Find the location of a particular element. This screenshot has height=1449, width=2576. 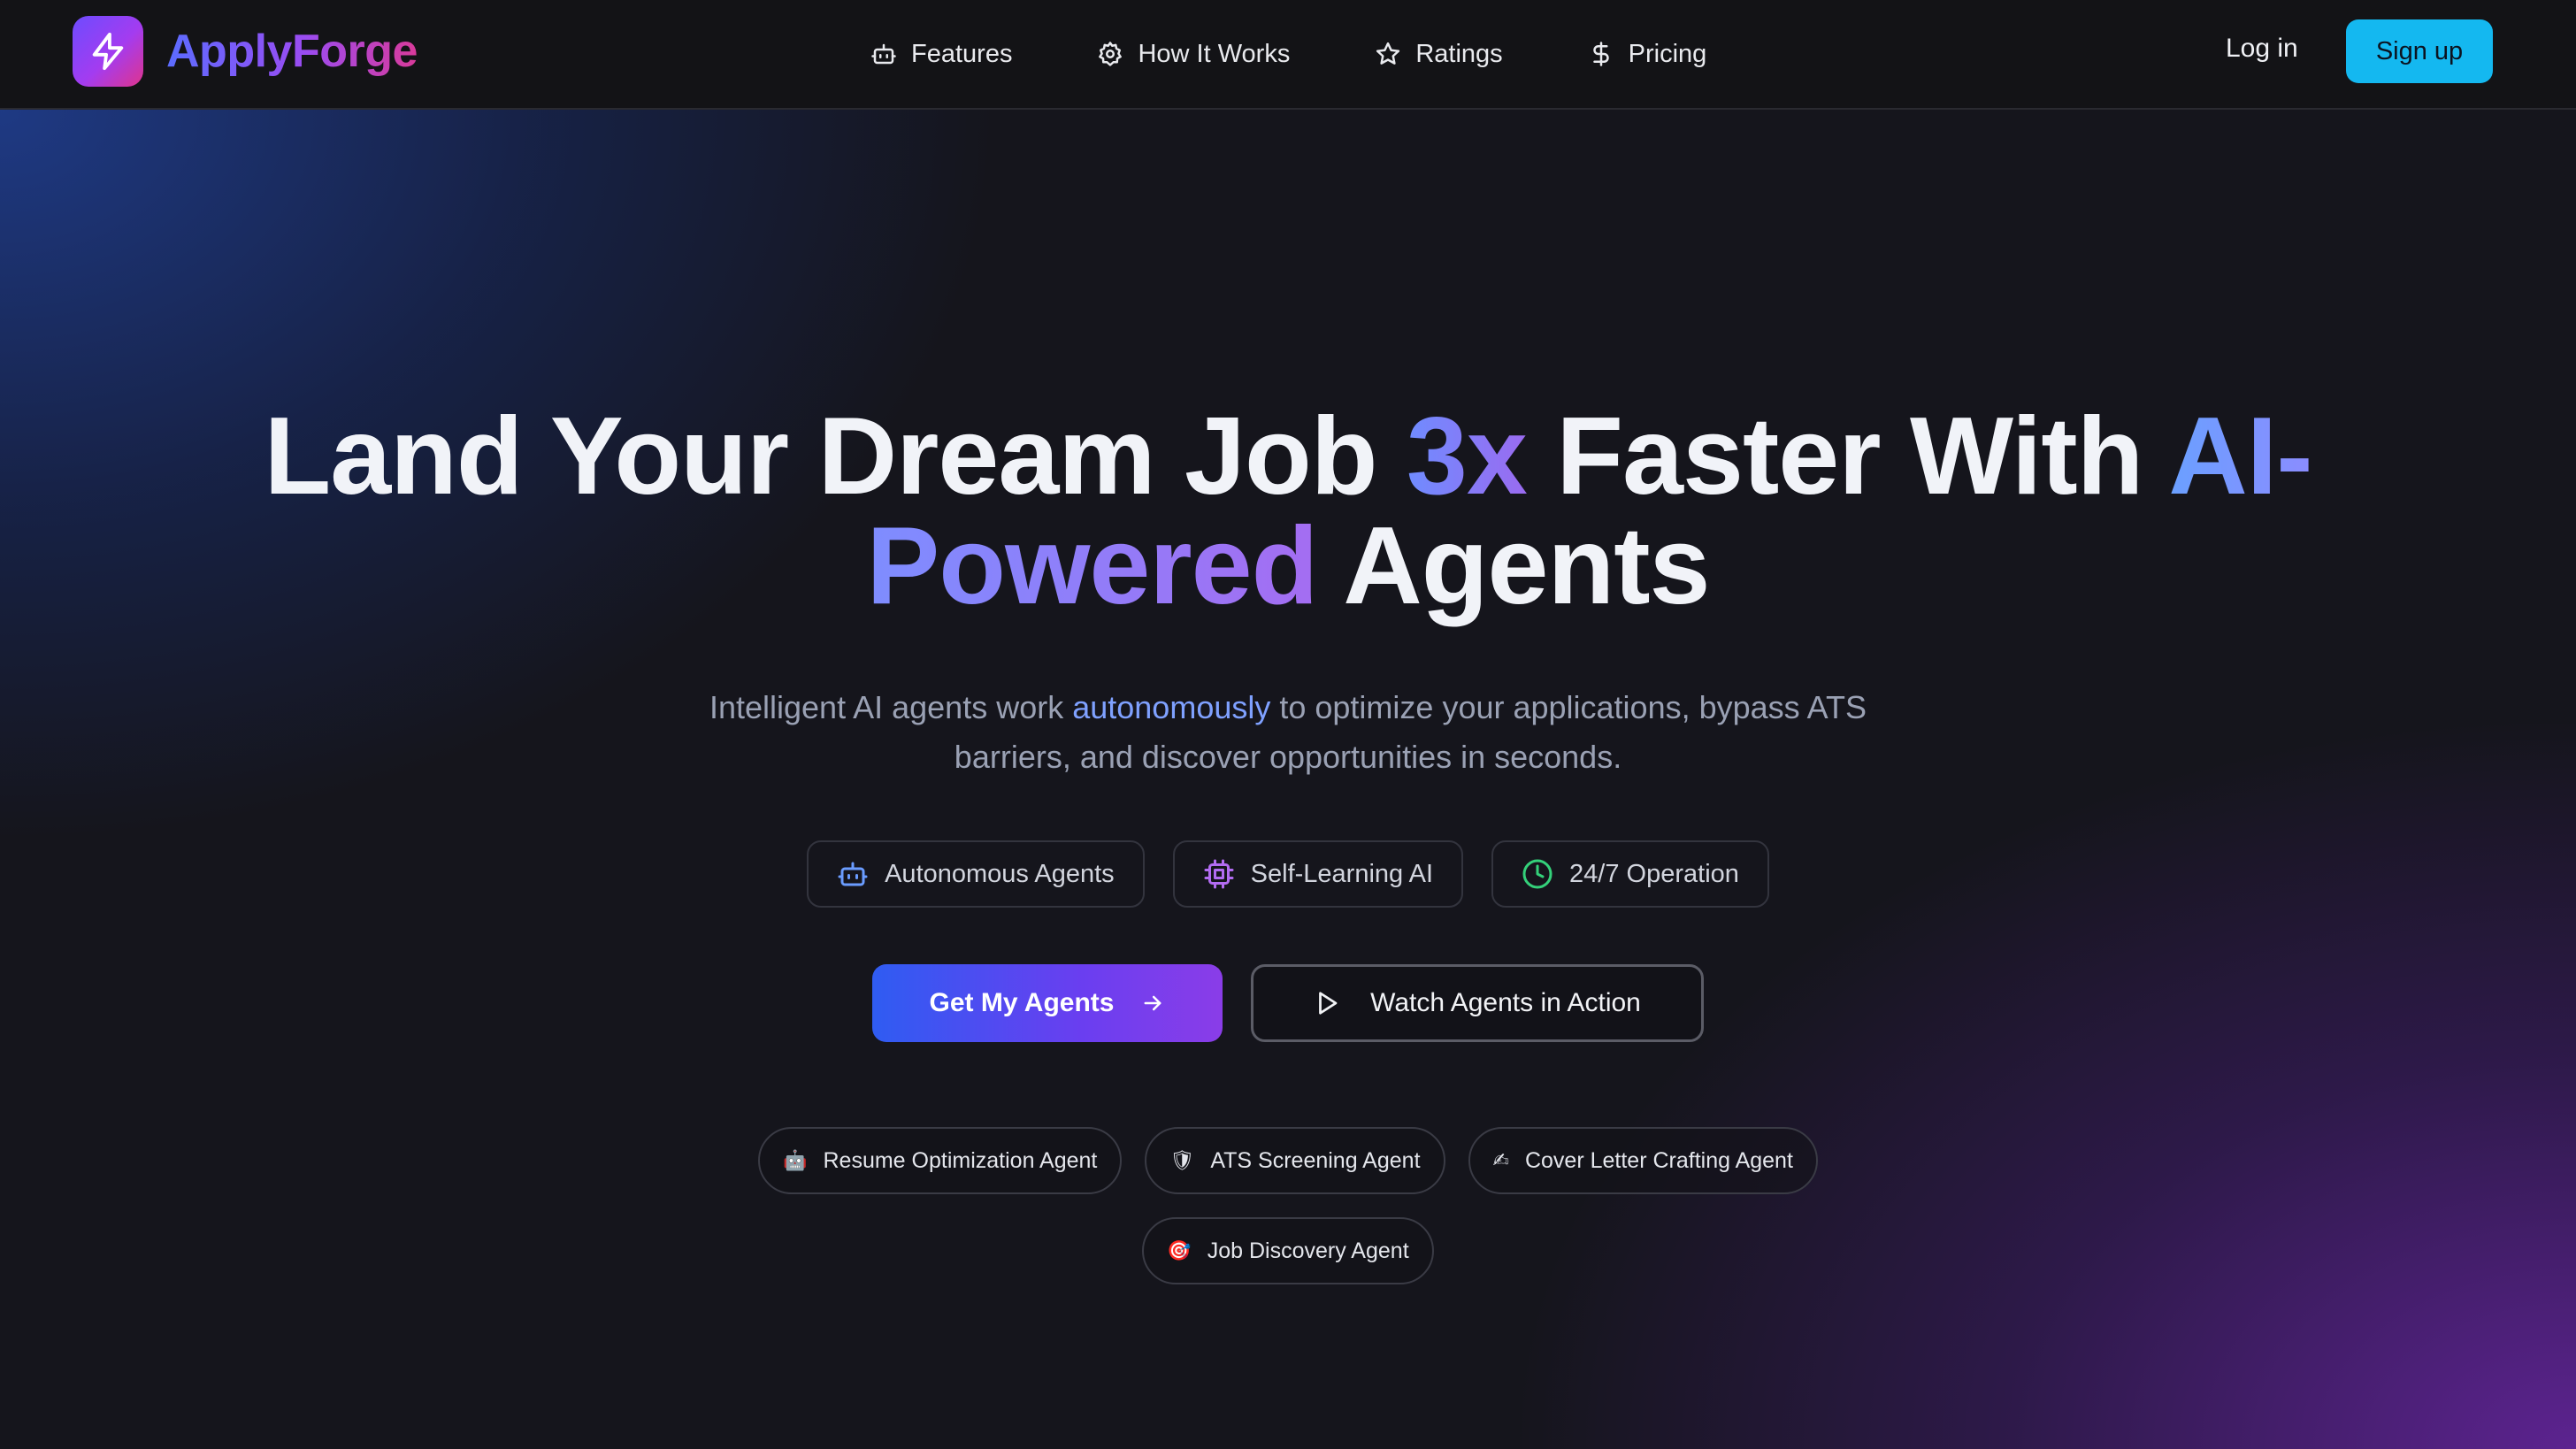

feature-pill-24-7: 24/7 Operation is located at coordinates (1630, 874).